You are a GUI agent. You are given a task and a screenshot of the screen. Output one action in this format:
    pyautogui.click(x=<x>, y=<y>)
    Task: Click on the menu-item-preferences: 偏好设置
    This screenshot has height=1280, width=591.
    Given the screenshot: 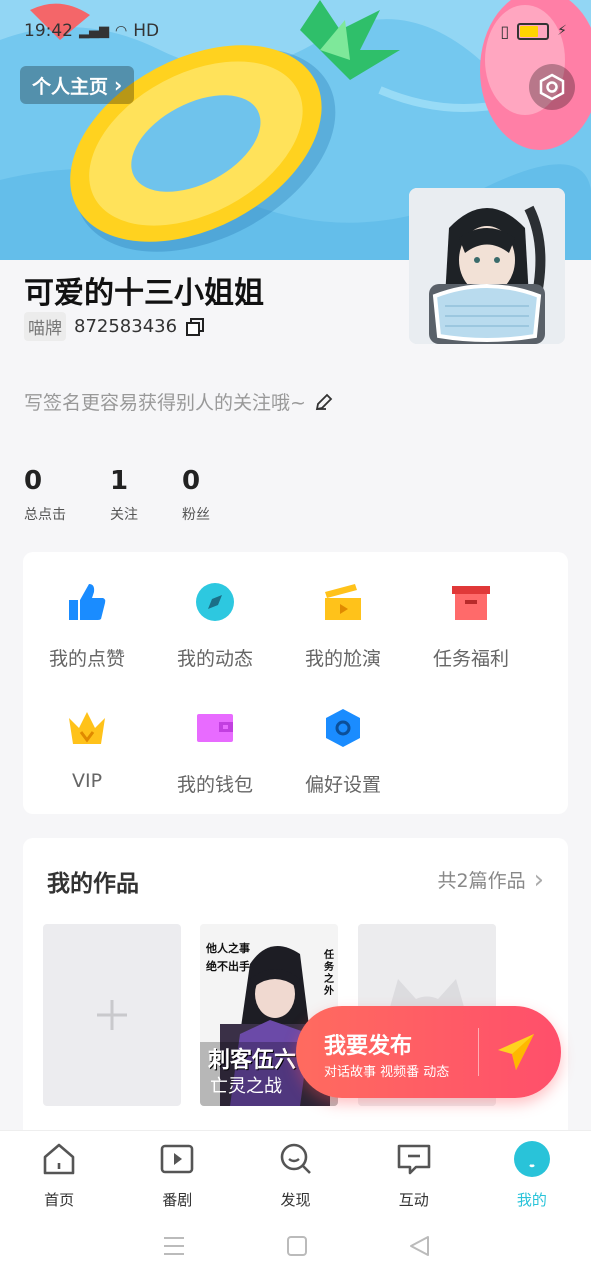 What is the action you would take?
    pyautogui.click(x=343, y=752)
    